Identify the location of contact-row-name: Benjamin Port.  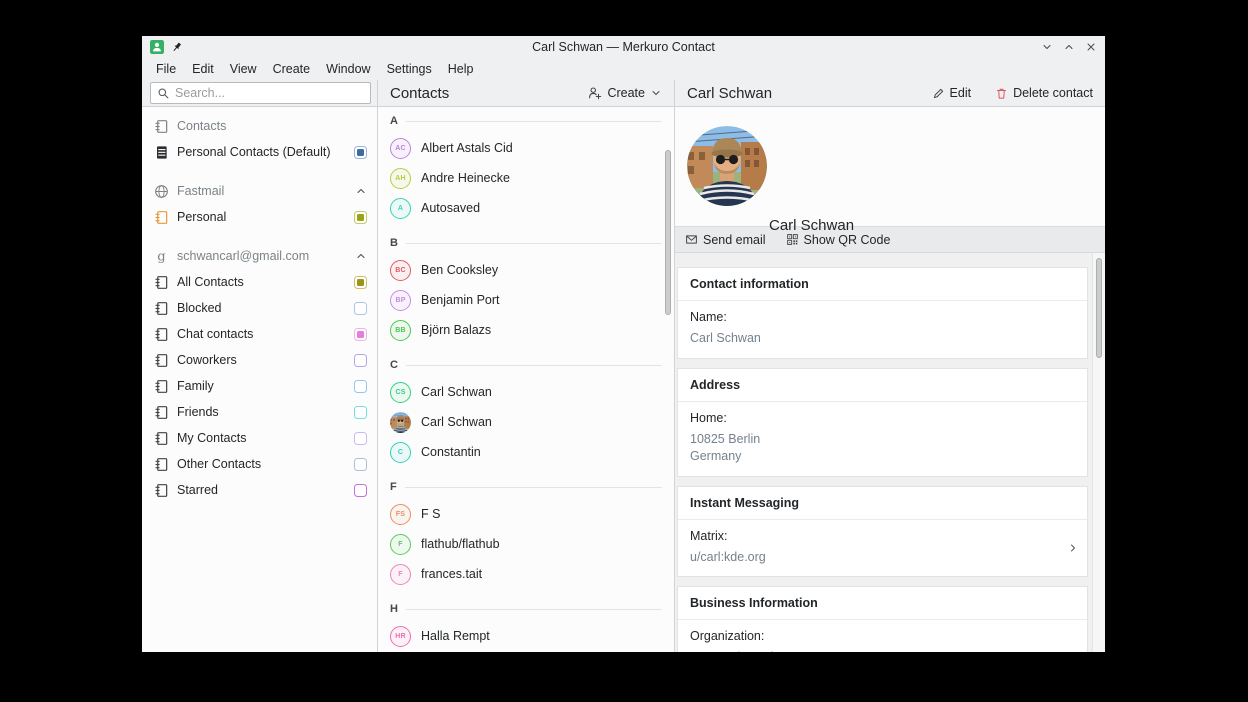
(460, 300).